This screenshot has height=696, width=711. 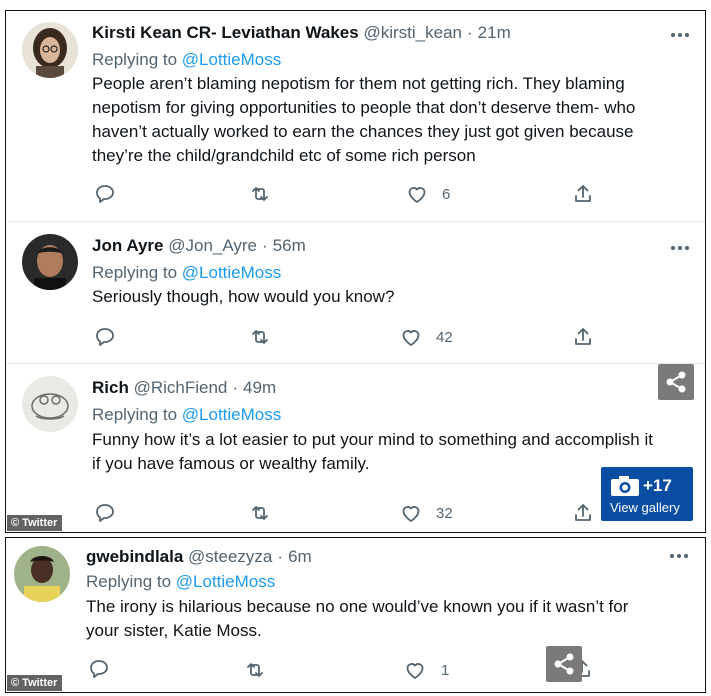 I want to click on camera-icon, so click(x=625, y=486).